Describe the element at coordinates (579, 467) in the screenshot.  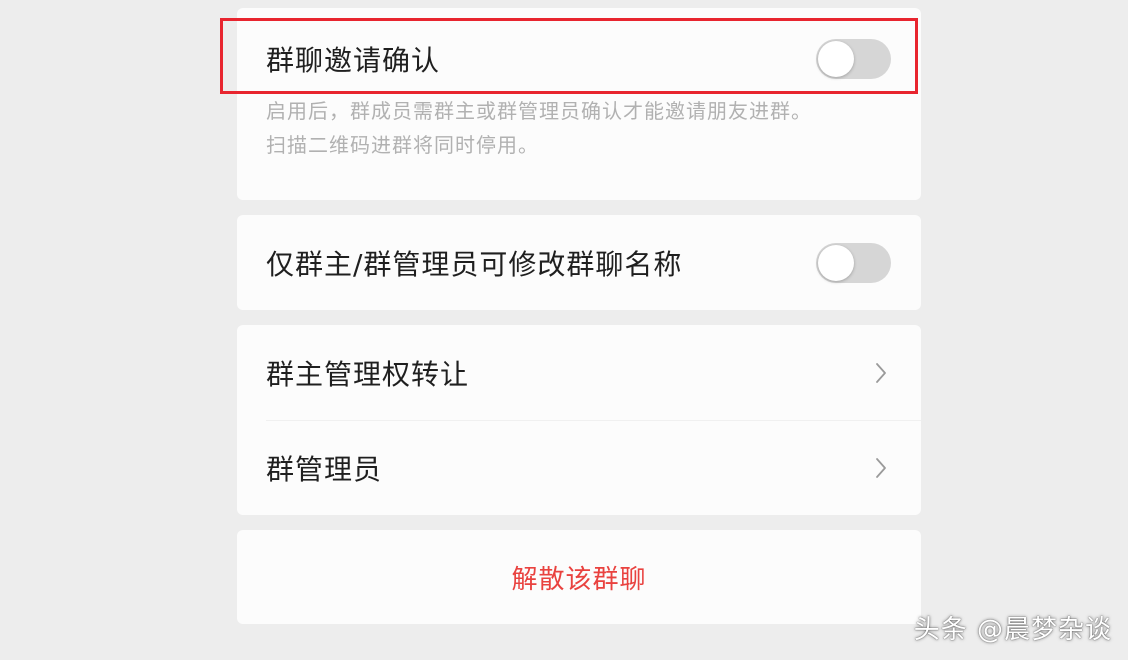
I see `admins-row: 群管理员` at that location.